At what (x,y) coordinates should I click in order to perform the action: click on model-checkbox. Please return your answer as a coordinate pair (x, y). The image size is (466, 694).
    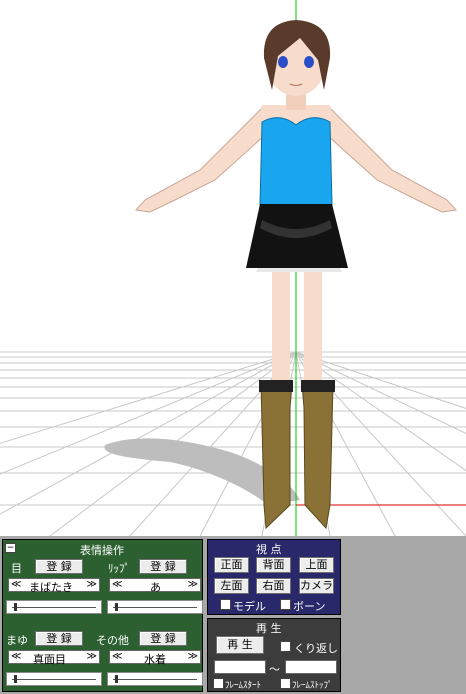
    Looking at the image, I should click on (225, 604).